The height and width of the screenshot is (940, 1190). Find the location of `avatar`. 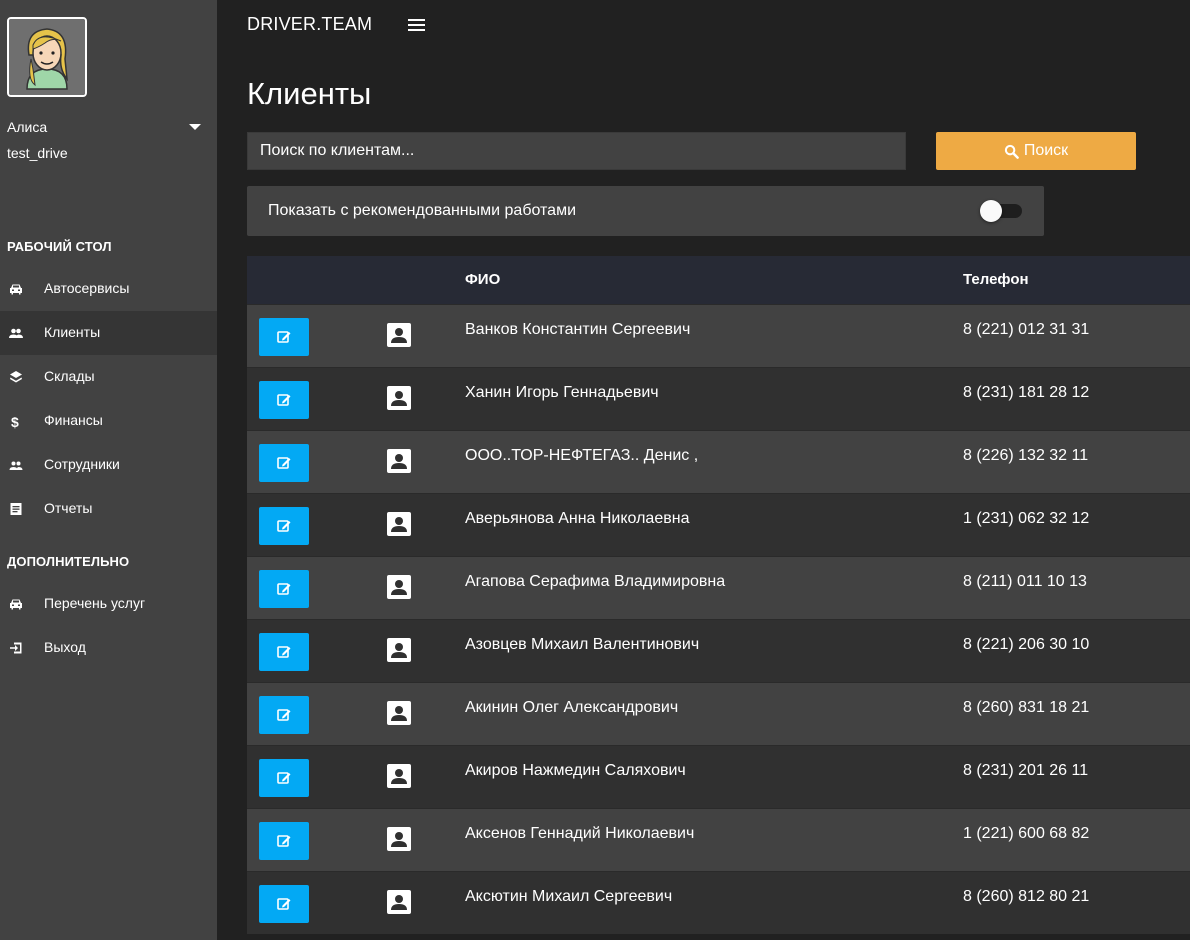

avatar is located at coordinates (47, 57).